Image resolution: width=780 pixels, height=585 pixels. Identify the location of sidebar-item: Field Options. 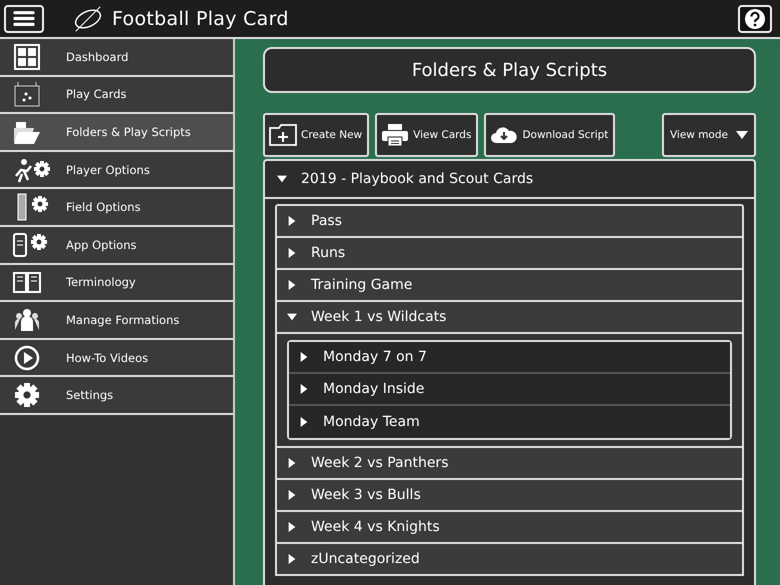
(116, 208).